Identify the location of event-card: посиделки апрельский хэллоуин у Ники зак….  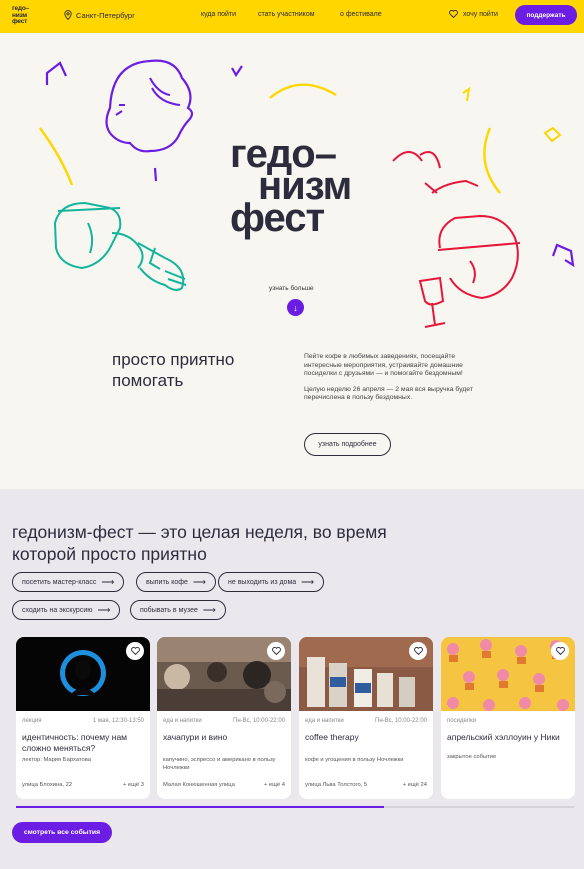
(508, 718).